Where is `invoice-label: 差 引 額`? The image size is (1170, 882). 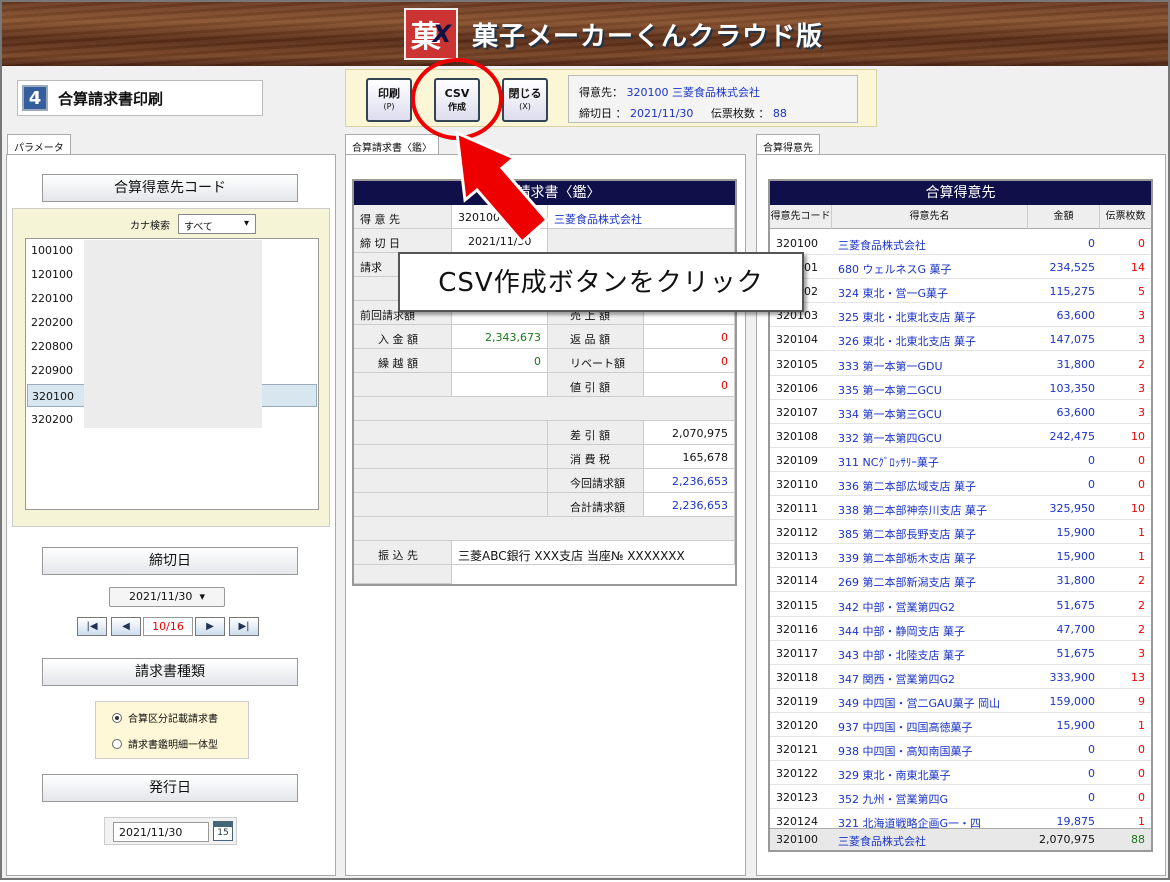
invoice-label: 差 引 額 is located at coordinates (596, 433).